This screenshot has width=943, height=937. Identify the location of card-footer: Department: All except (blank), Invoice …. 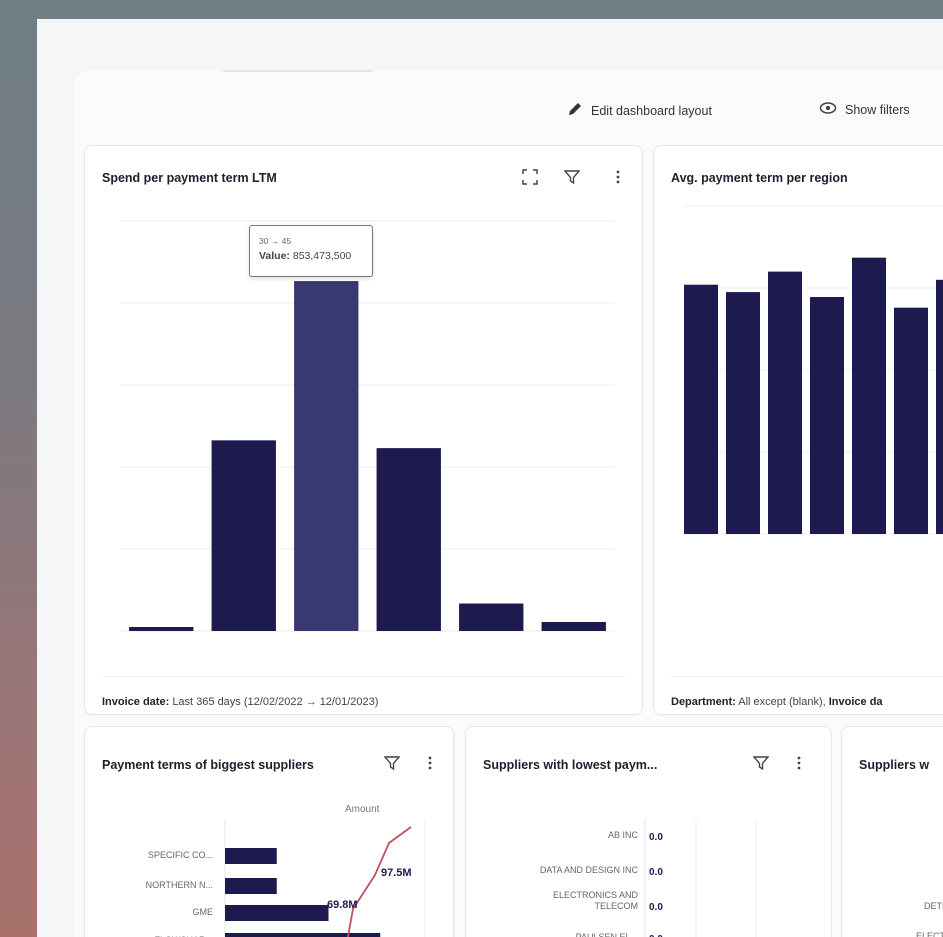
(777, 702).